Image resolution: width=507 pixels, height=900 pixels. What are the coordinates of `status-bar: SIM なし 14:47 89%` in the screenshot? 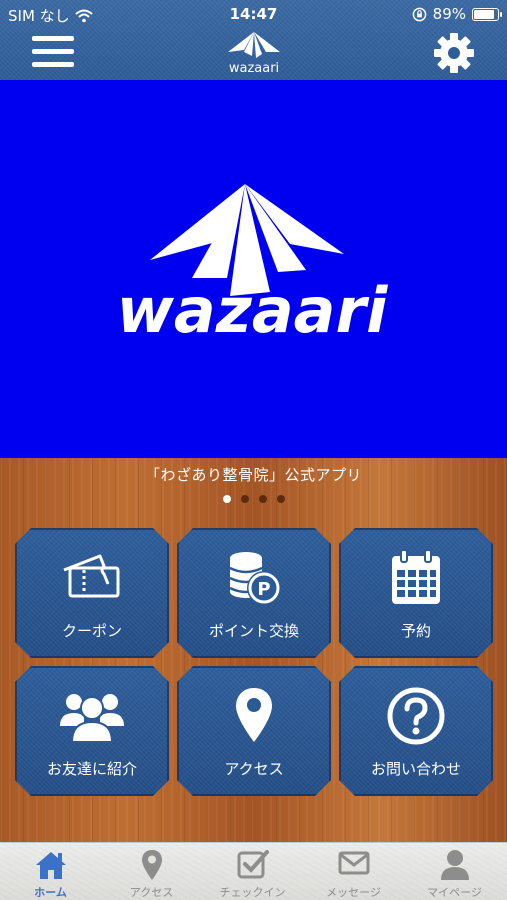 It's located at (253, 14).